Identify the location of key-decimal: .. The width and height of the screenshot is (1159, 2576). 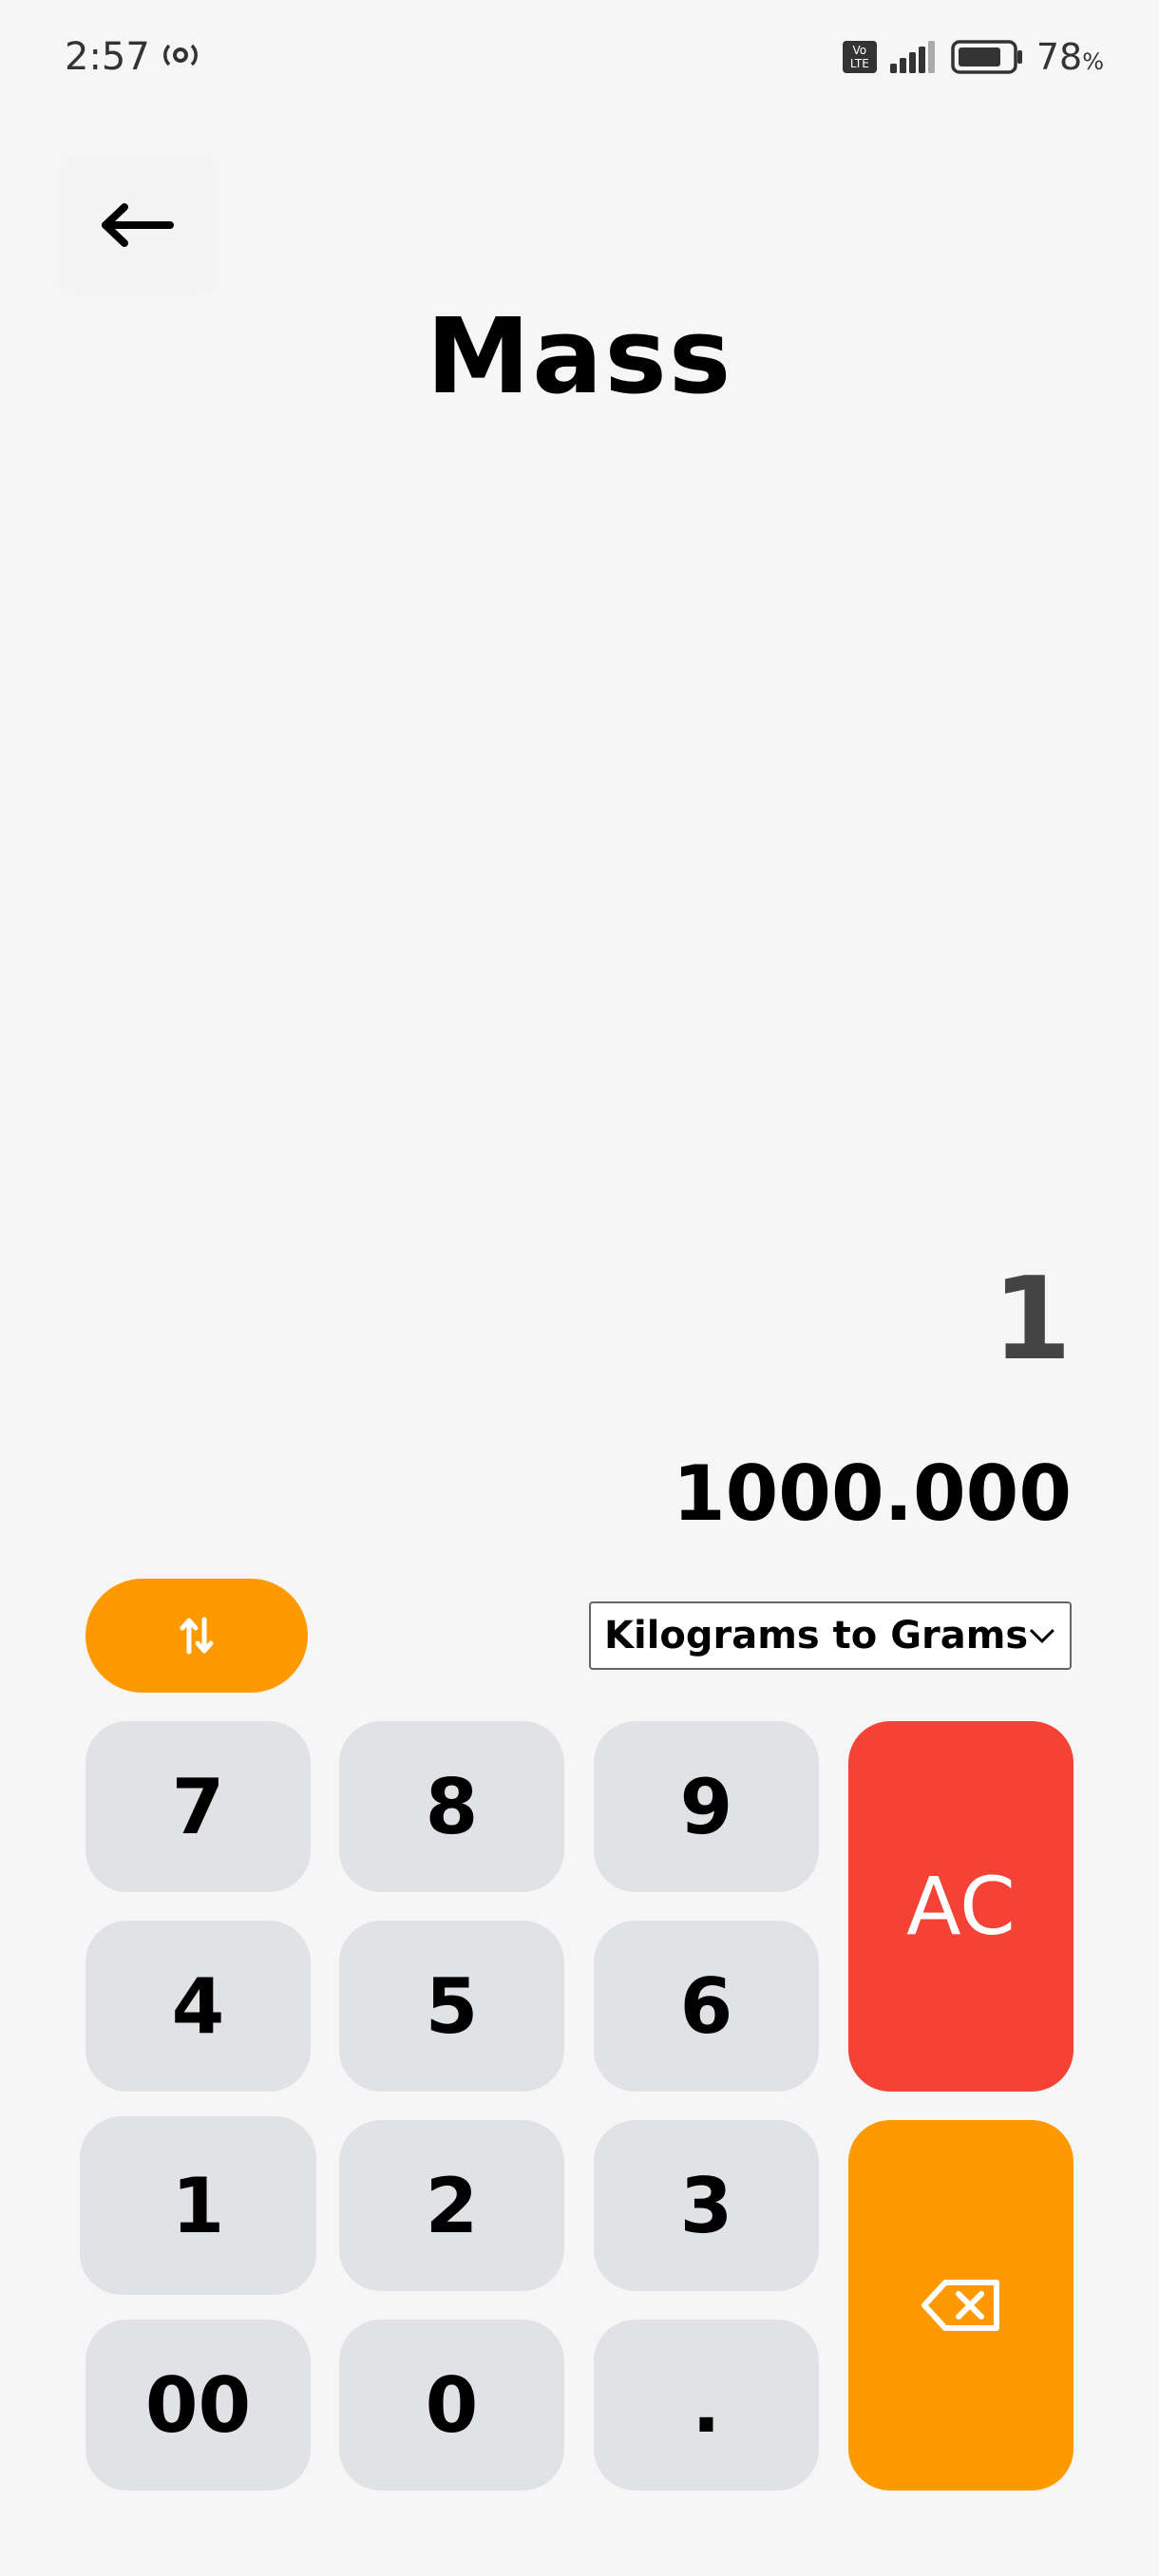
(706, 2405).